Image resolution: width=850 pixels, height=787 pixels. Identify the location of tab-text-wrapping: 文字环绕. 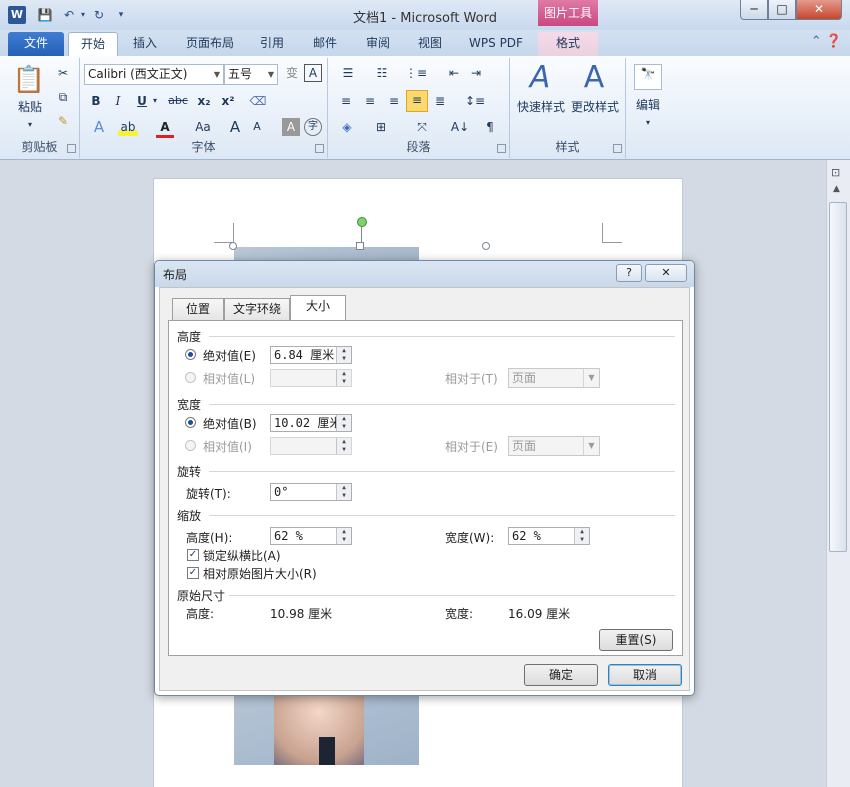
(257, 309).